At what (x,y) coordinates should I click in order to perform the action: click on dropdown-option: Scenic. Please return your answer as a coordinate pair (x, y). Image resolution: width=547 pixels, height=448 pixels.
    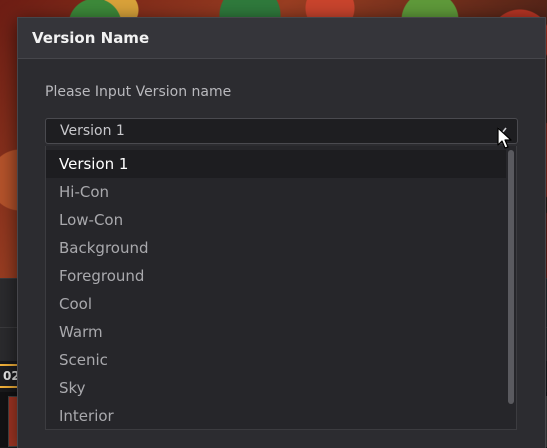
    Looking at the image, I should click on (276, 360).